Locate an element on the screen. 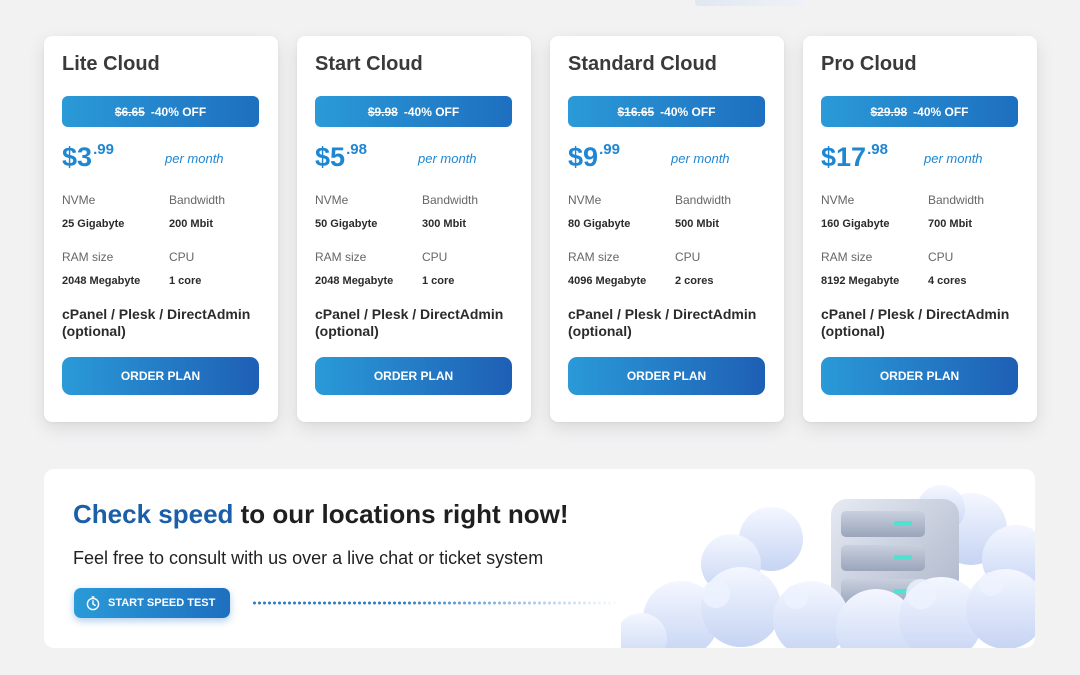  ram-value: 4096 Megabyte is located at coordinates (607, 281).